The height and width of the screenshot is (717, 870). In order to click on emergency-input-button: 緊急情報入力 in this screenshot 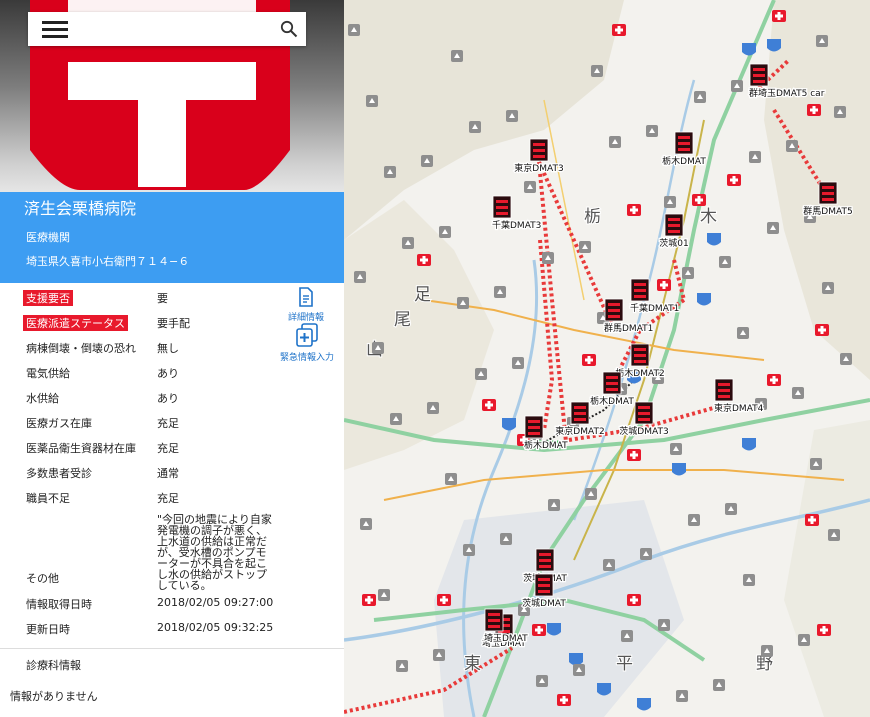, I will do `click(307, 343)`.